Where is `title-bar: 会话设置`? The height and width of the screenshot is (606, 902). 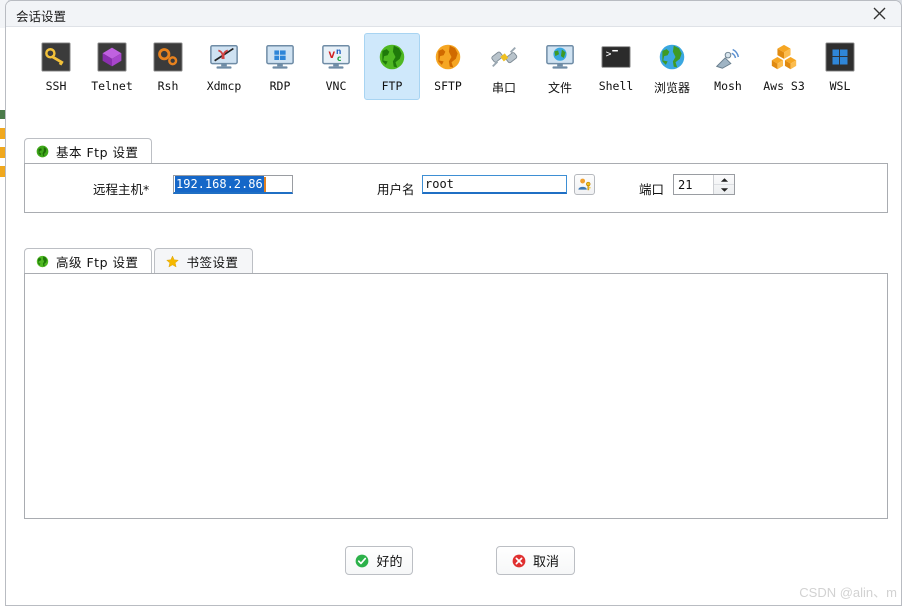
title-bar: 会话设置 is located at coordinates (453, 14).